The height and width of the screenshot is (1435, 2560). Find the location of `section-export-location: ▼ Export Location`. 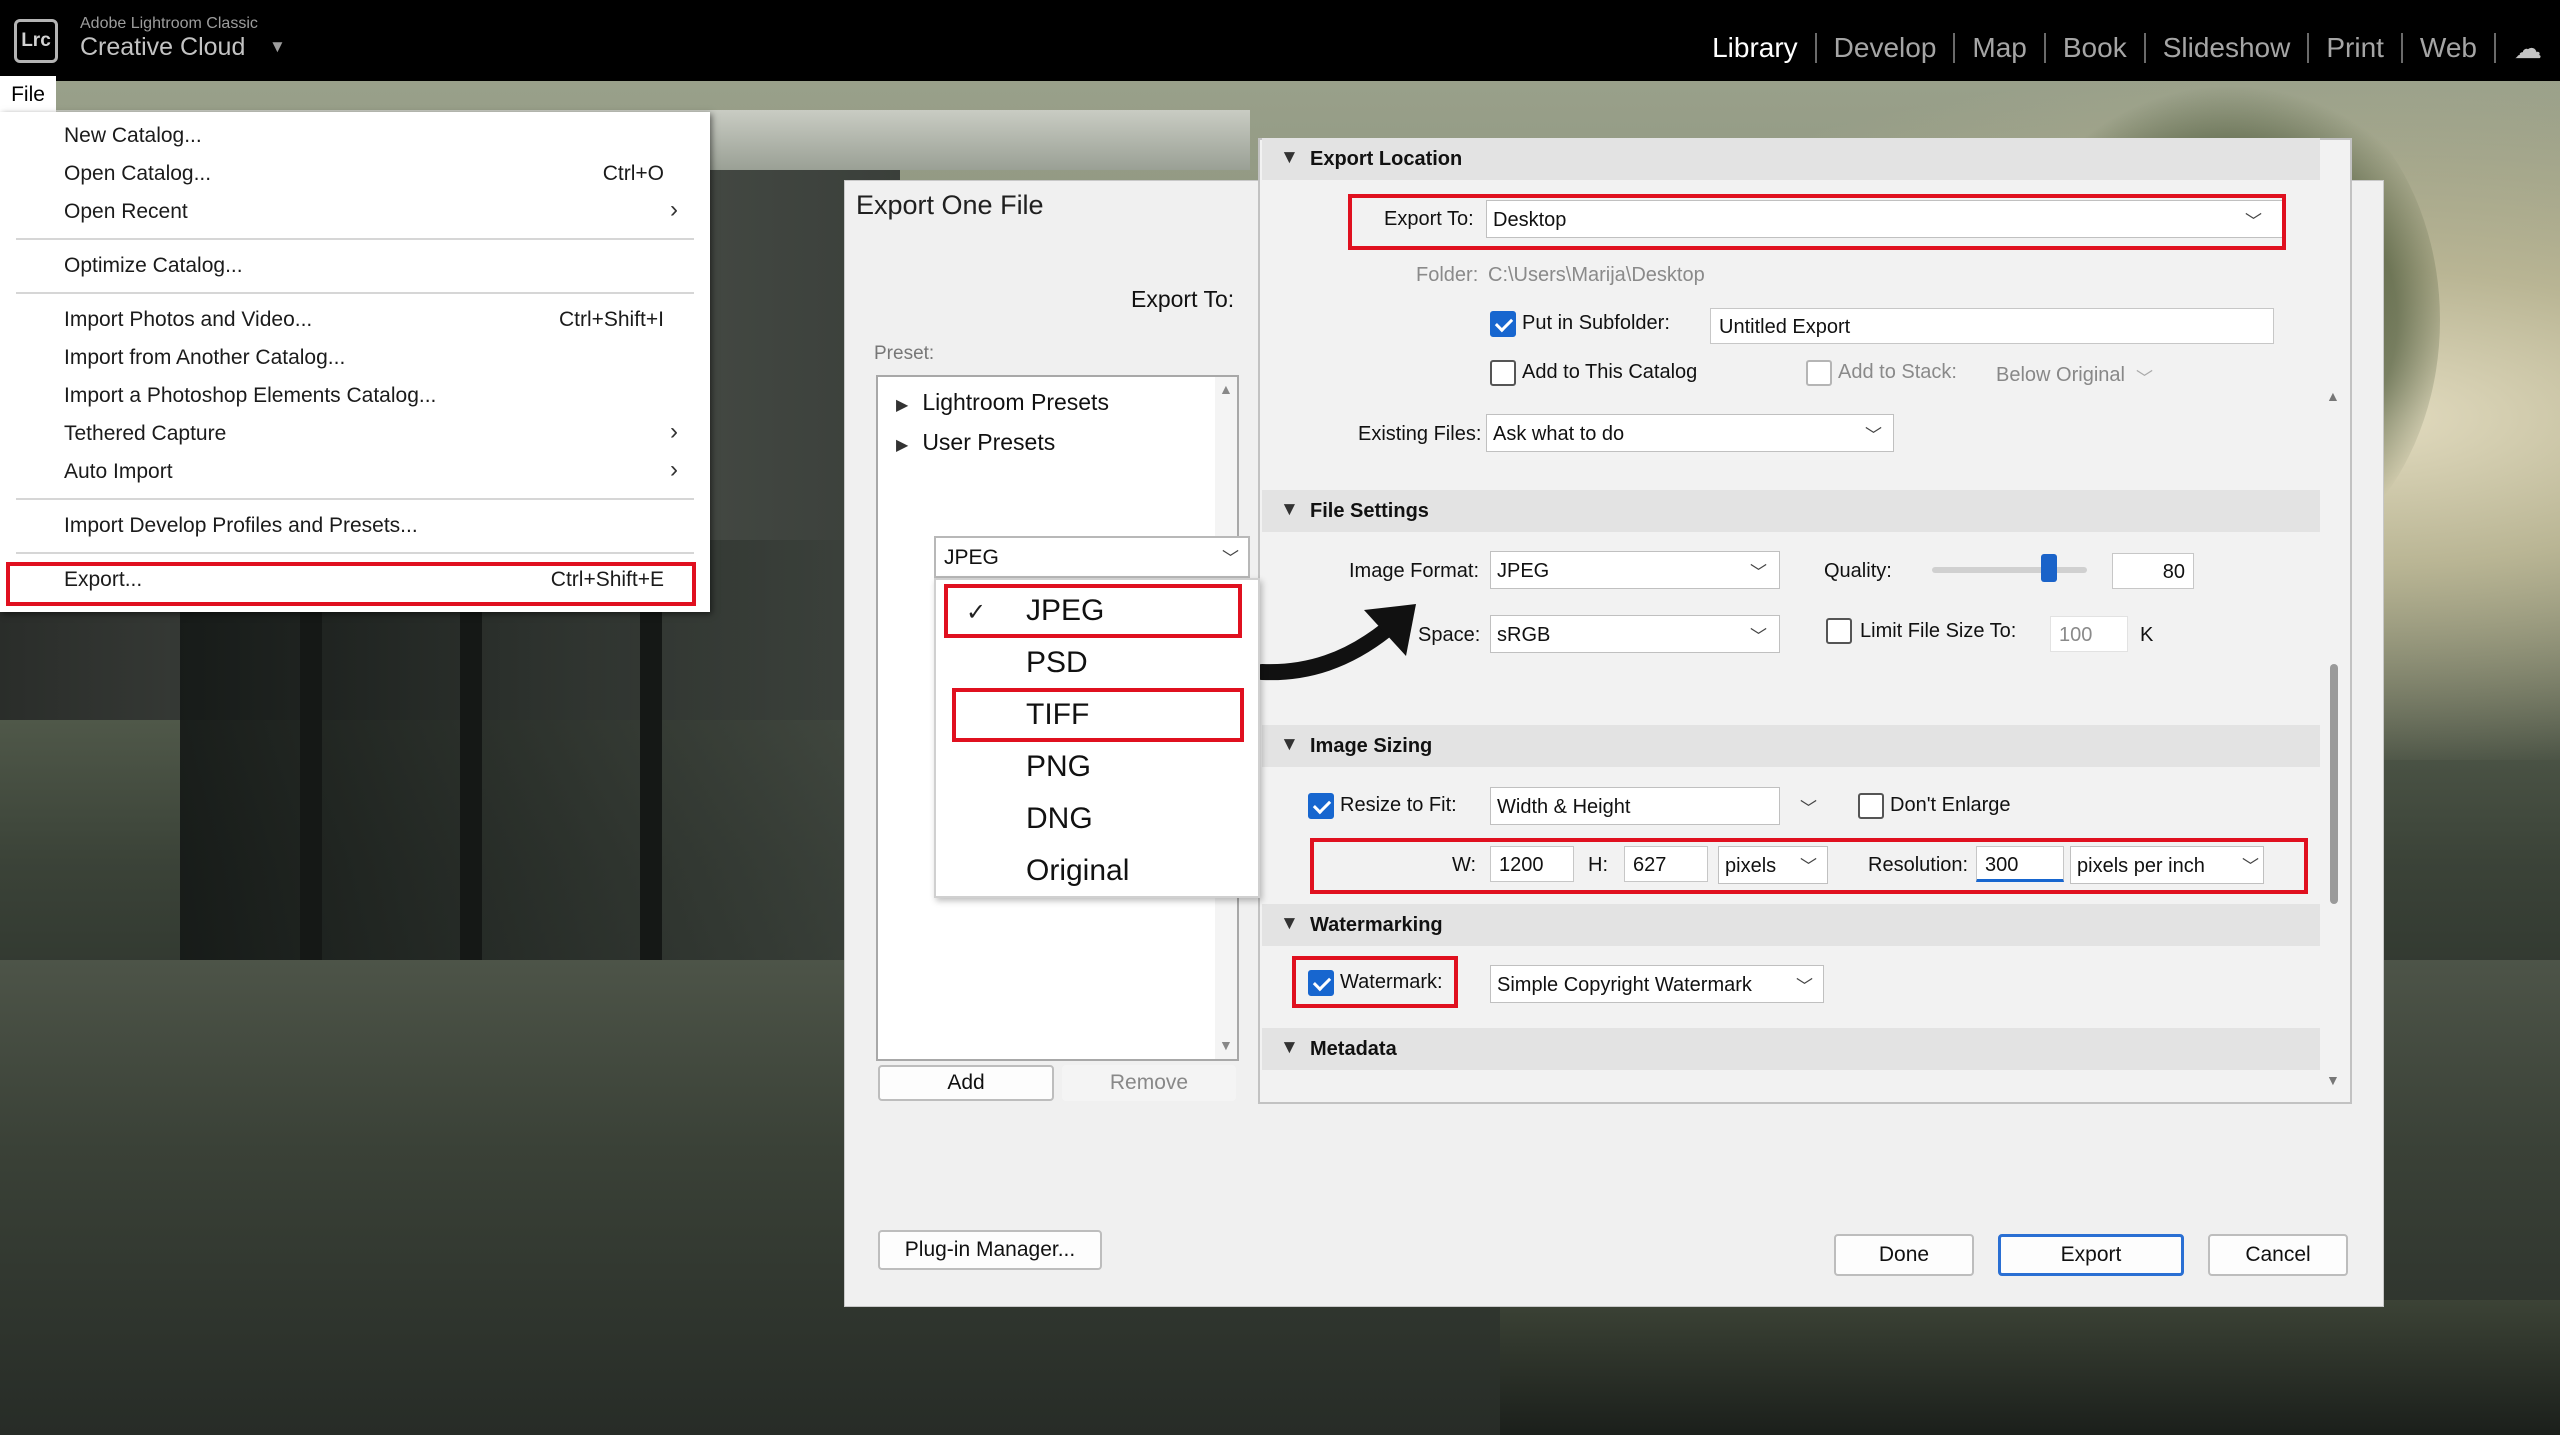

section-export-location: ▼ Export Location is located at coordinates (1791, 159).